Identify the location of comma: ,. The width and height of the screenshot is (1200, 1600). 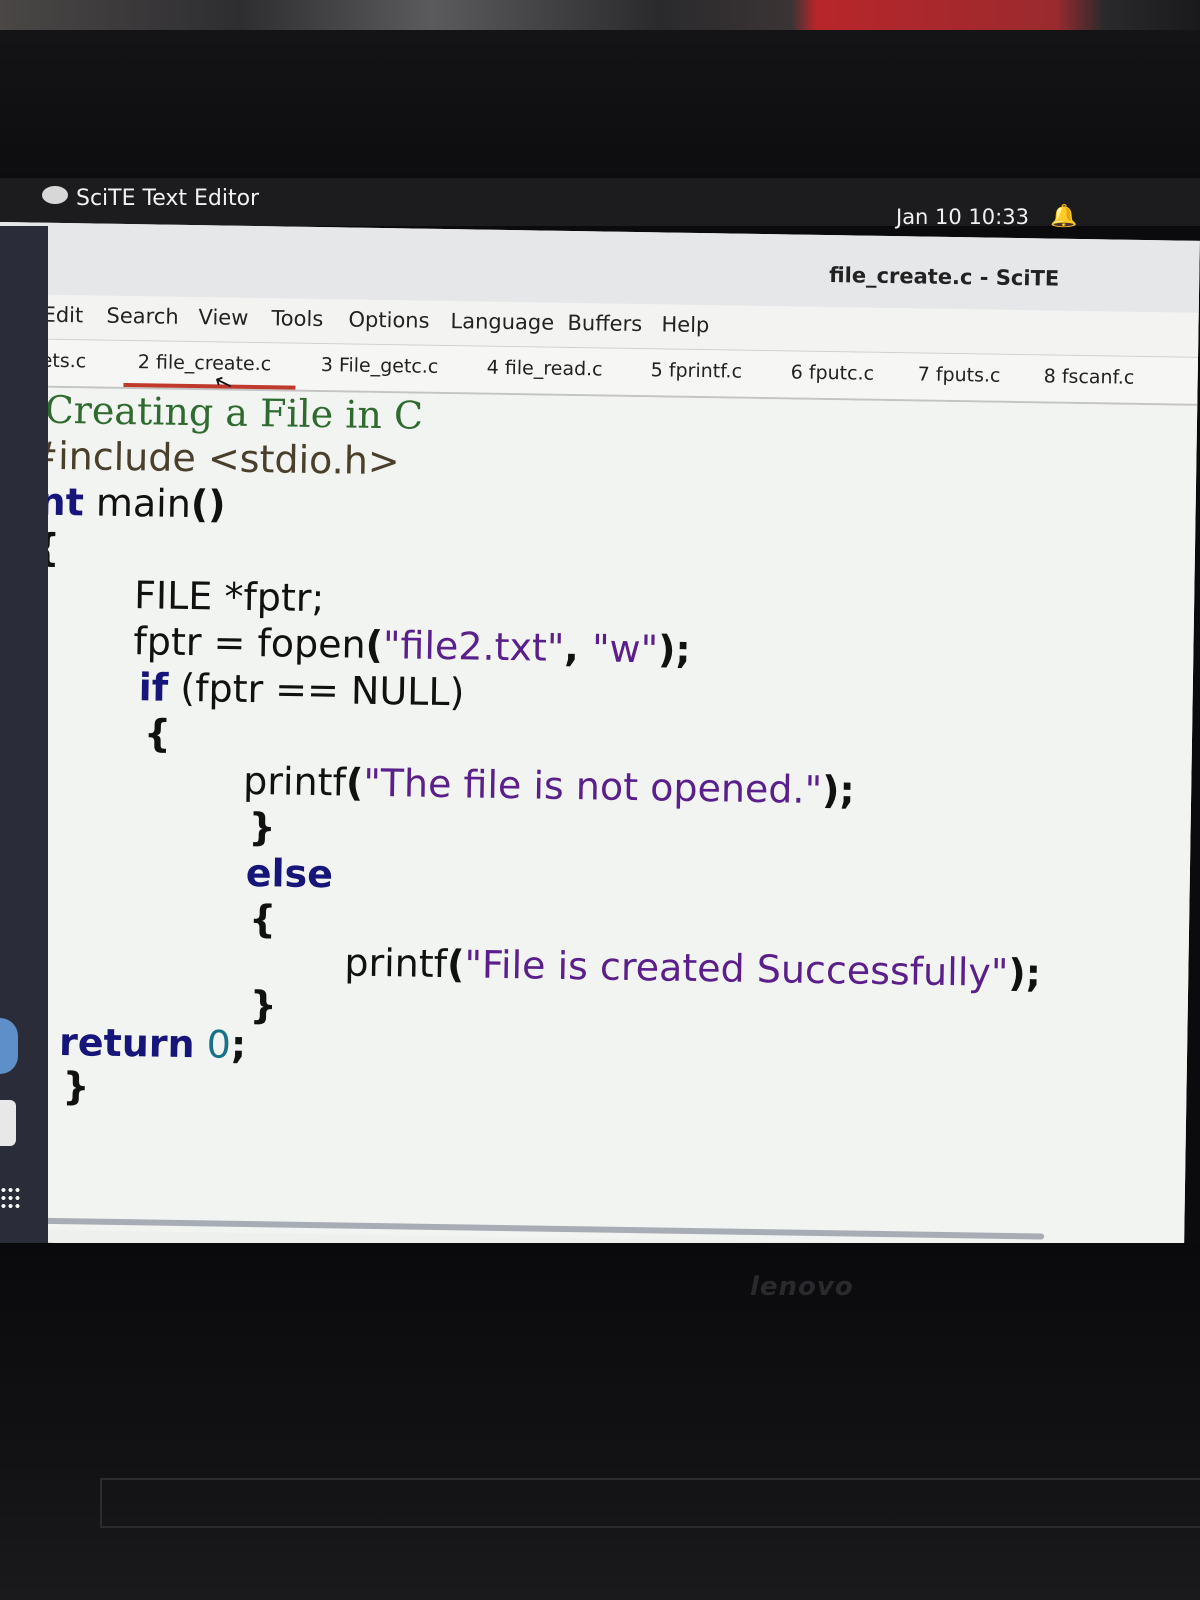
(578, 648).